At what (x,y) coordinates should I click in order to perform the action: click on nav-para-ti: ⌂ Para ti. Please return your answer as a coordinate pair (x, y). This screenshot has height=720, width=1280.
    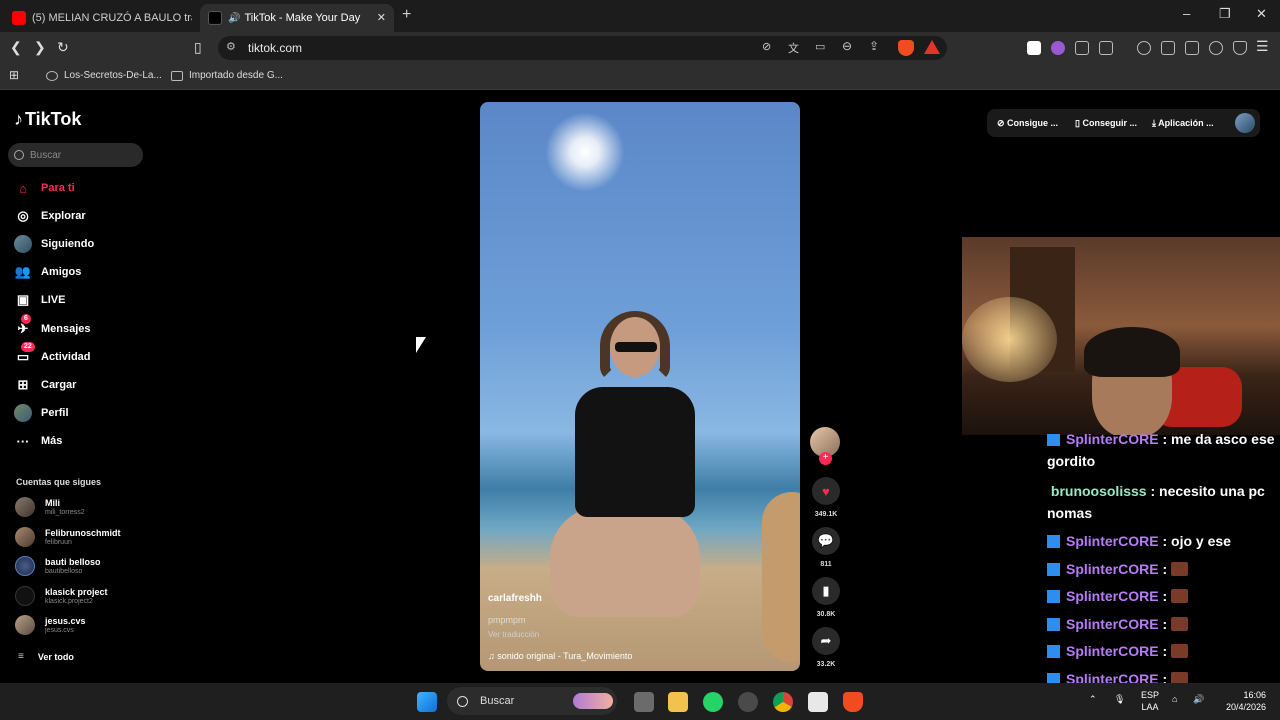
    Looking at the image, I should click on (44, 188).